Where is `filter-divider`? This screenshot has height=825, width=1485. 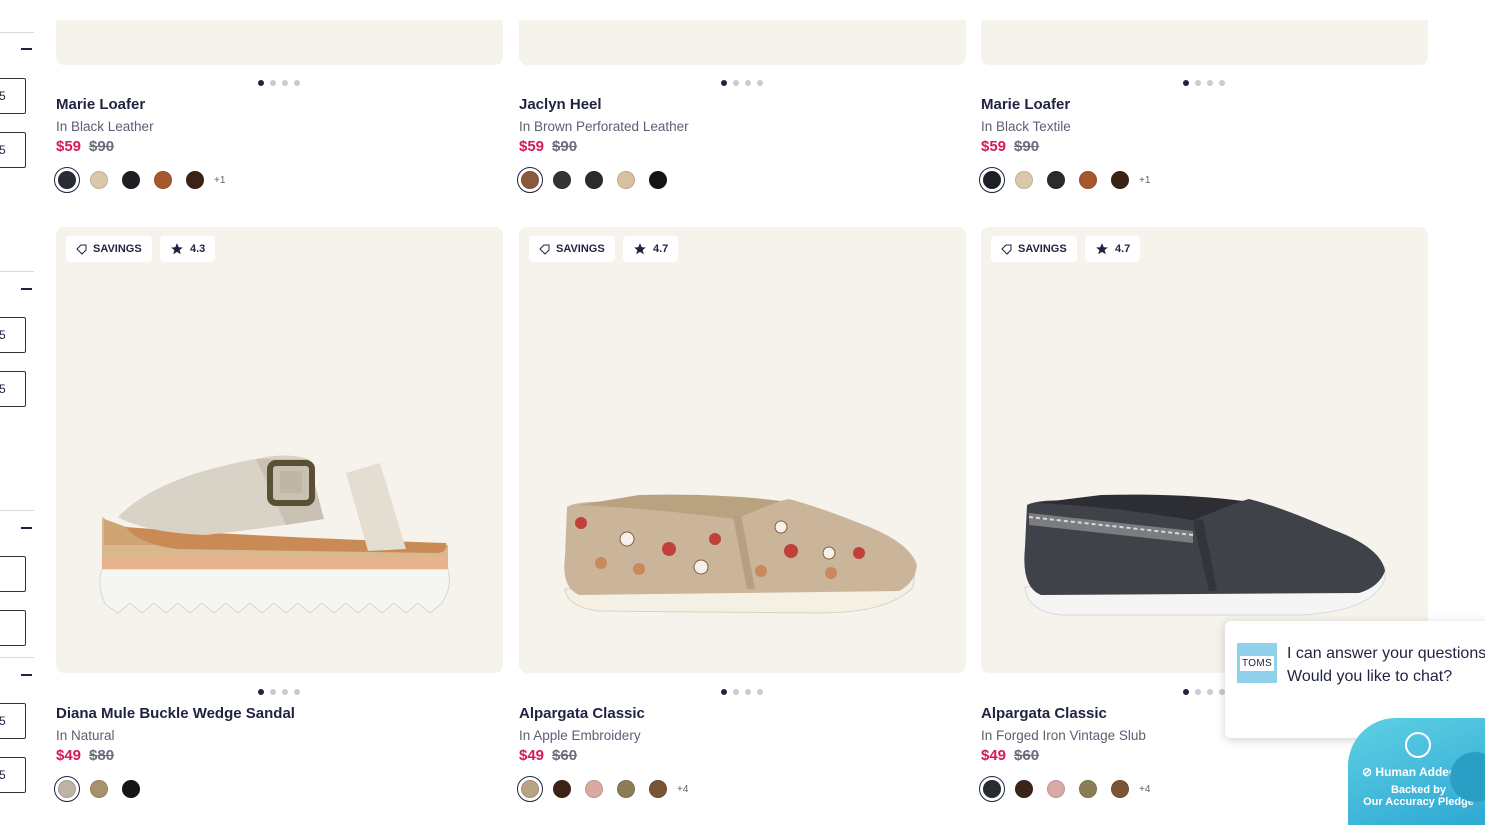
filter-divider is located at coordinates (17, 510).